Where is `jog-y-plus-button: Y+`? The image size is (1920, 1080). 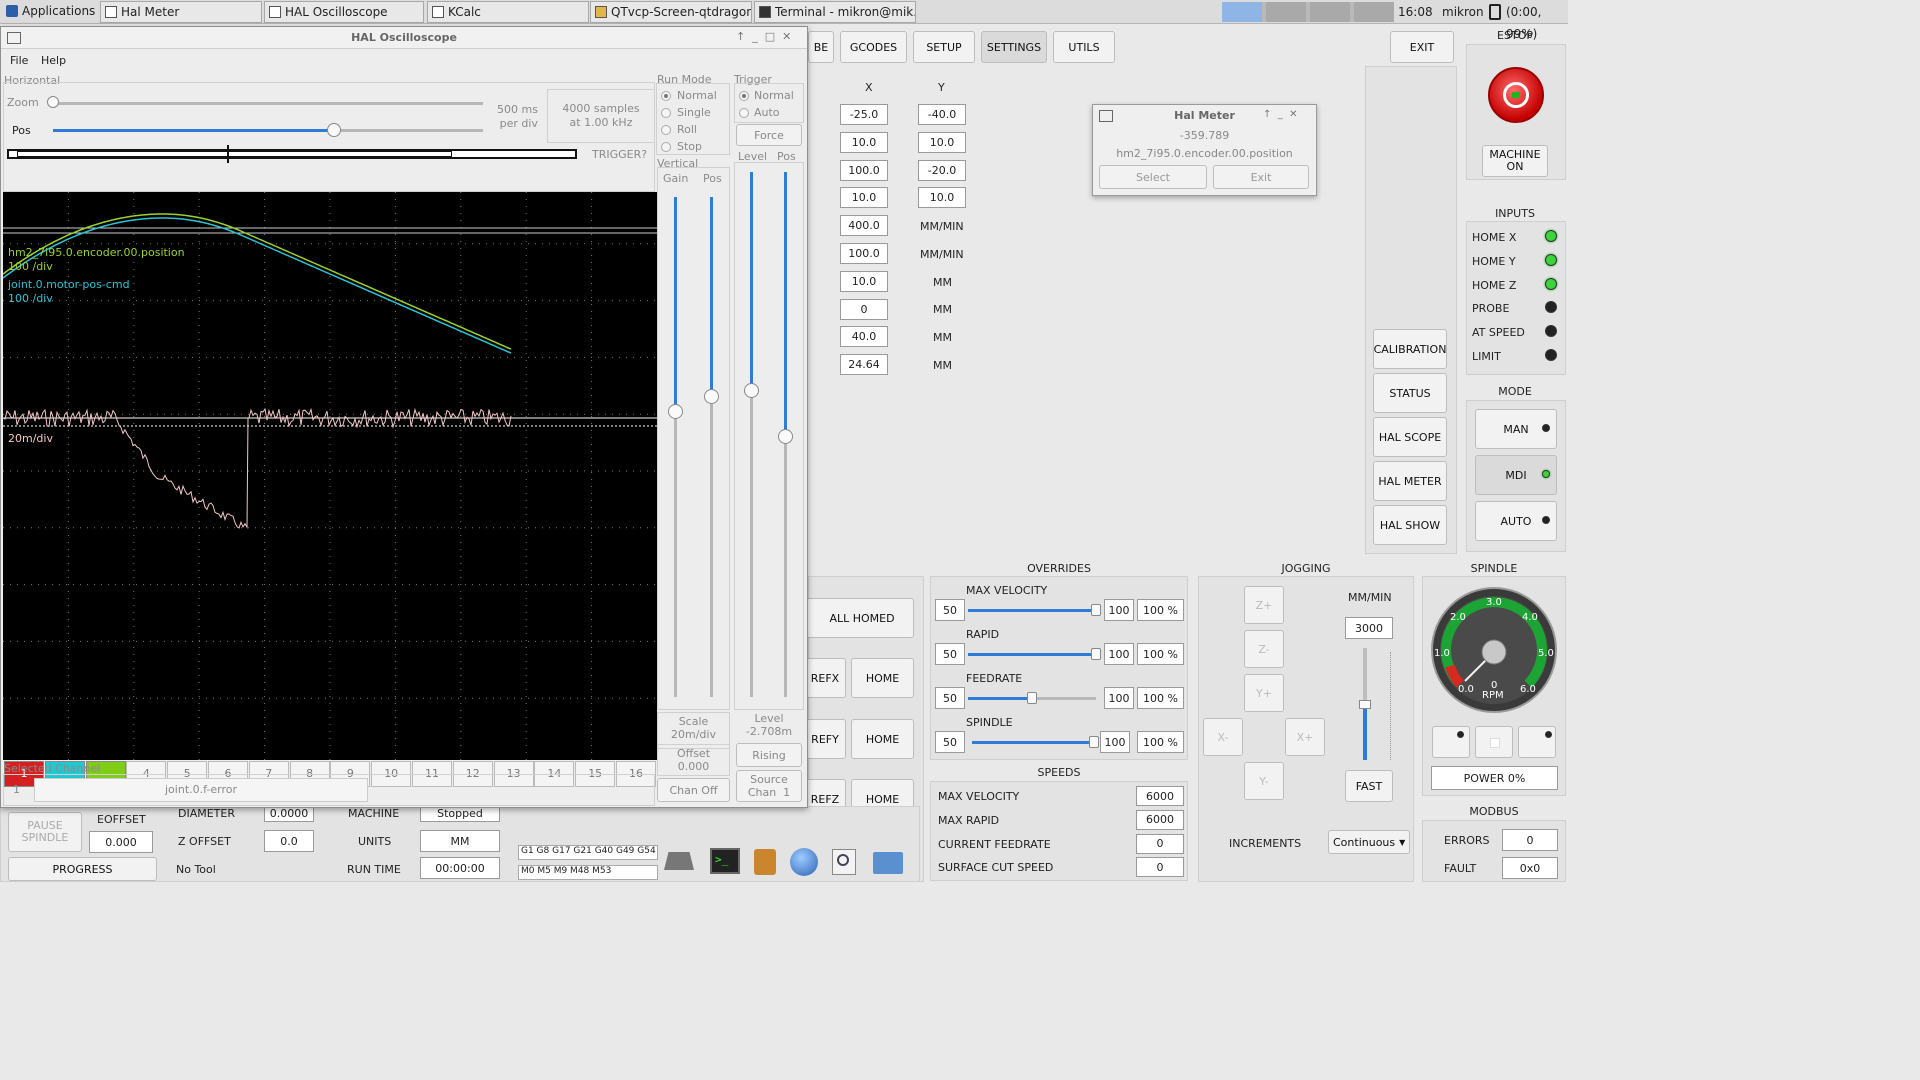 jog-y-plus-button: Y+ is located at coordinates (1264, 693).